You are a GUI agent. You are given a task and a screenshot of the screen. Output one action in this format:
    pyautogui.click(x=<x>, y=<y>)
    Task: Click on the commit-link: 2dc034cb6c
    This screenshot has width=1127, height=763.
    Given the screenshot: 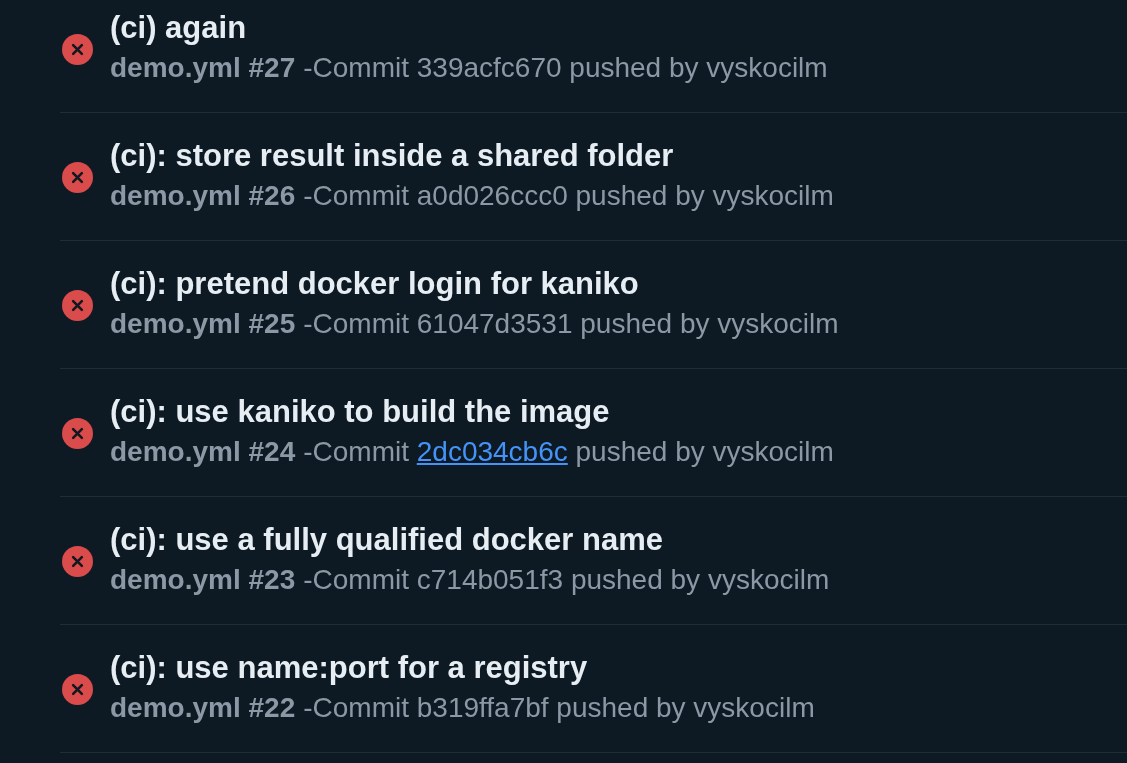 What is the action you would take?
    pyautogui.click(x=492, y=451)
    